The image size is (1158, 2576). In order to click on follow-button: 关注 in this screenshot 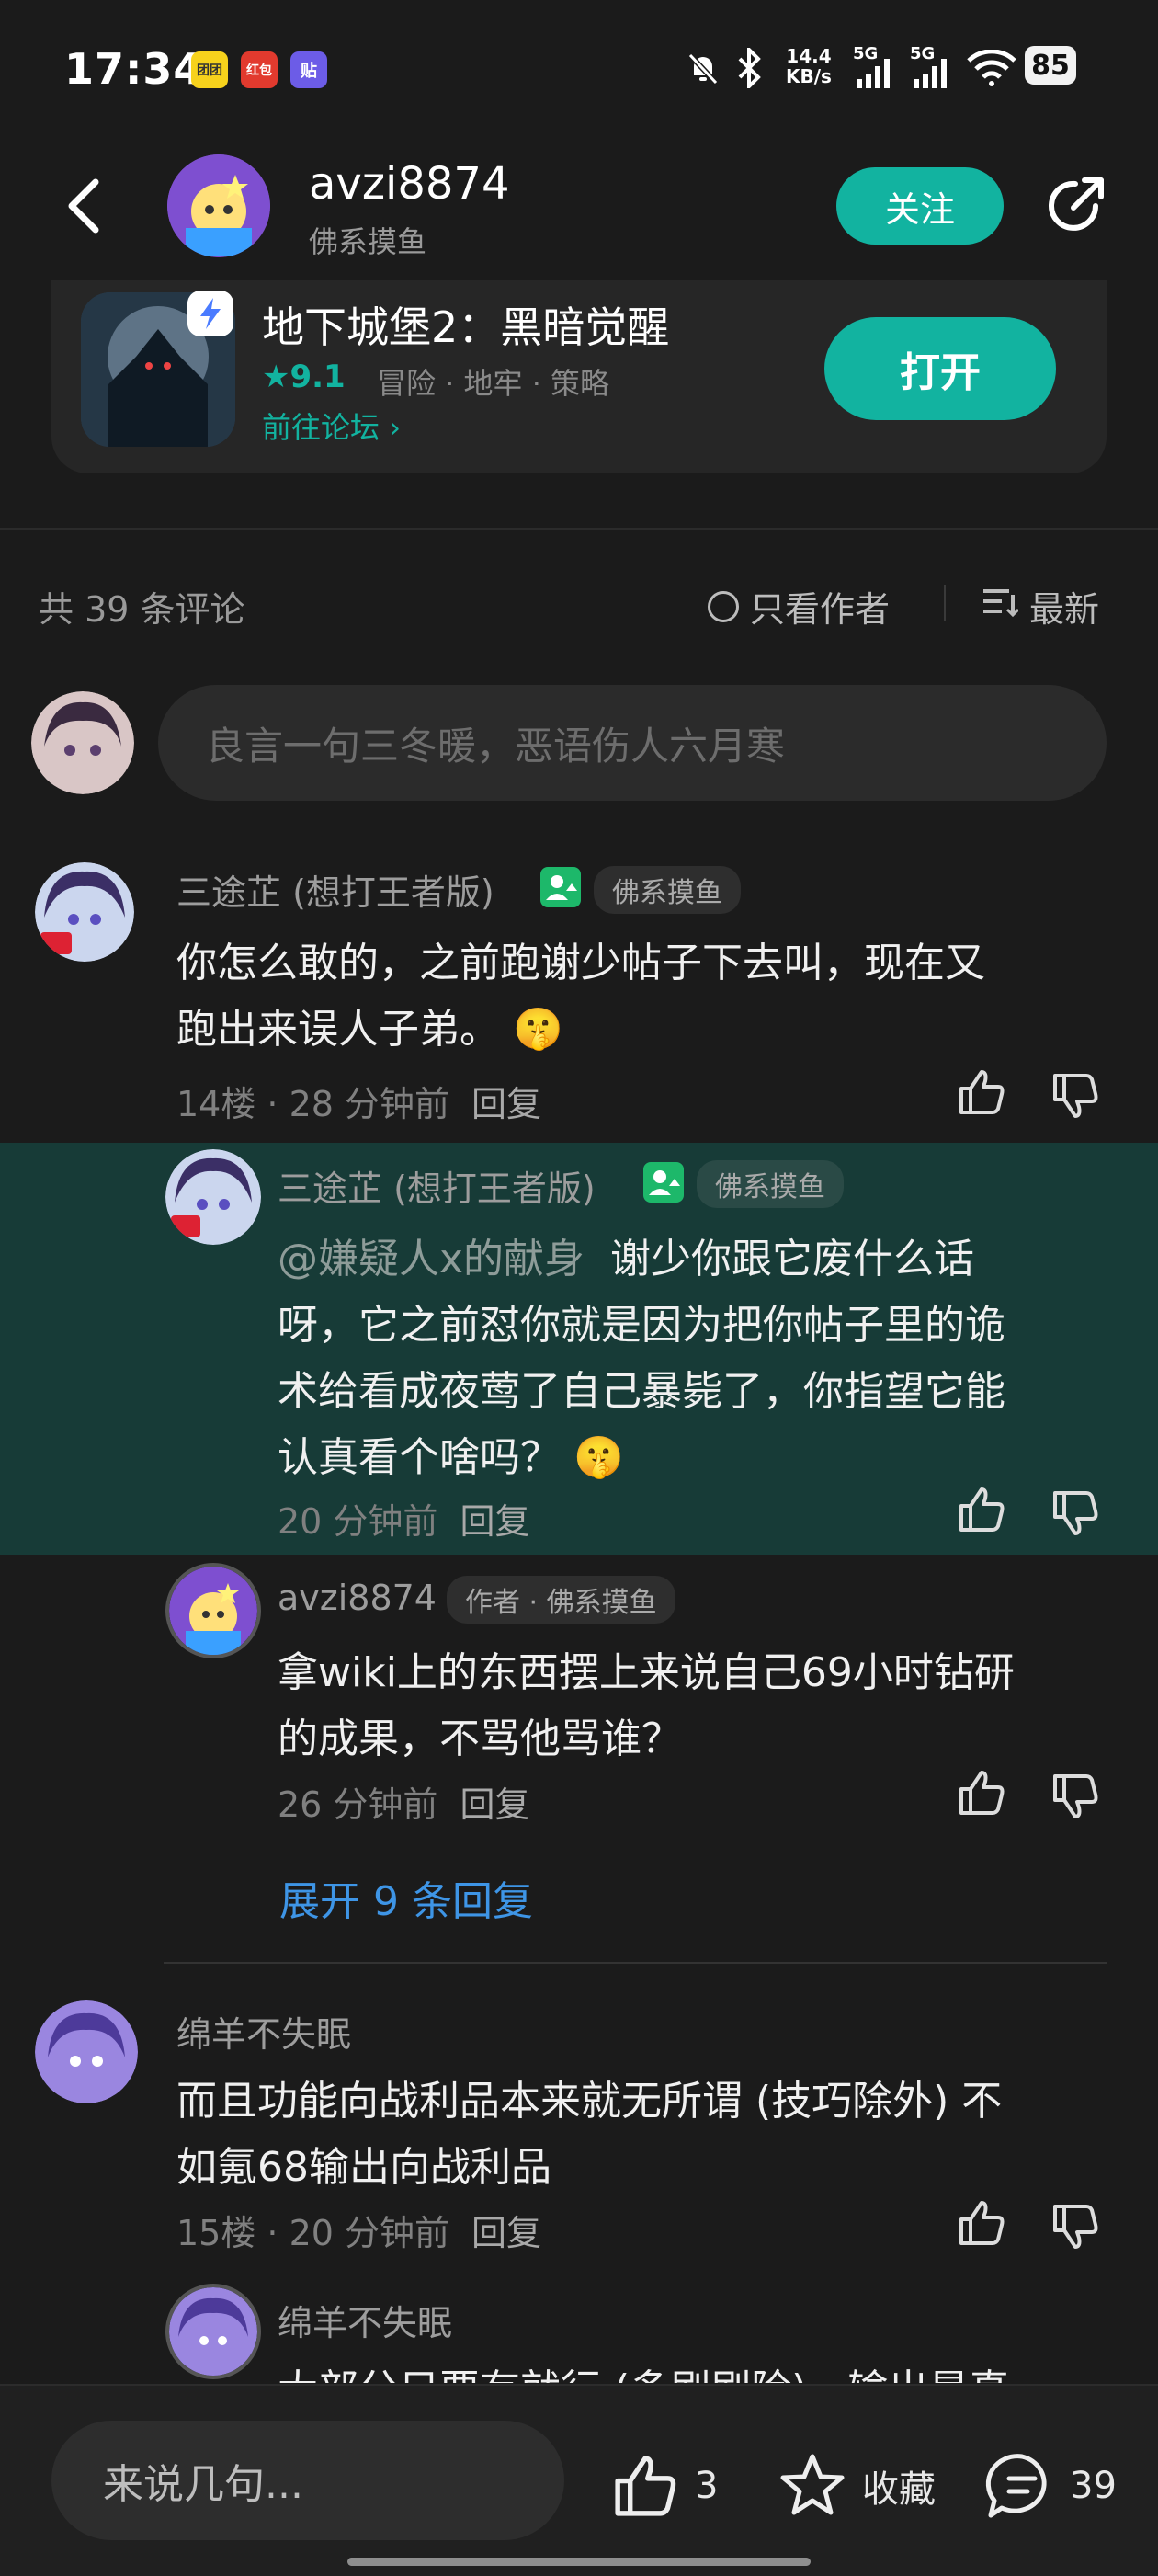, I will do `click(920, 206)`.